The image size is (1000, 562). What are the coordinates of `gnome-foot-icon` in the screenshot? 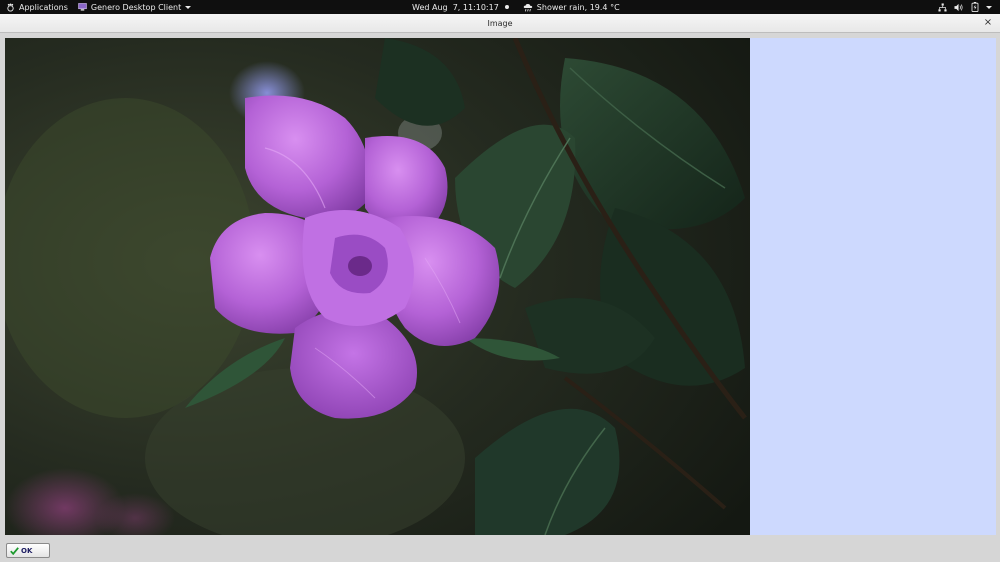 It's located at (10, 7).